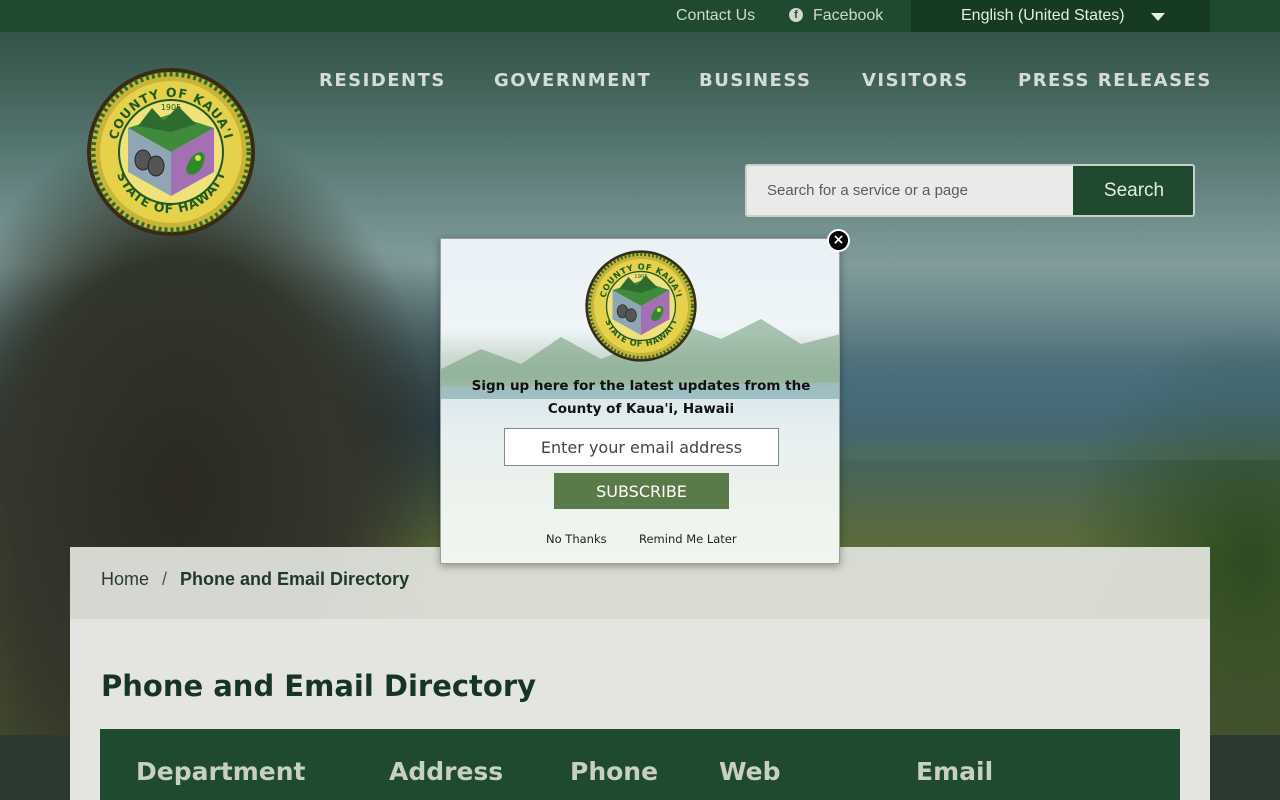 The width and height of the screenshot is (1280, 800). Describe the element at coordinates (641, 491) in the screenshot. I see `subscribe-button: SUBSCRIBE` at that location.